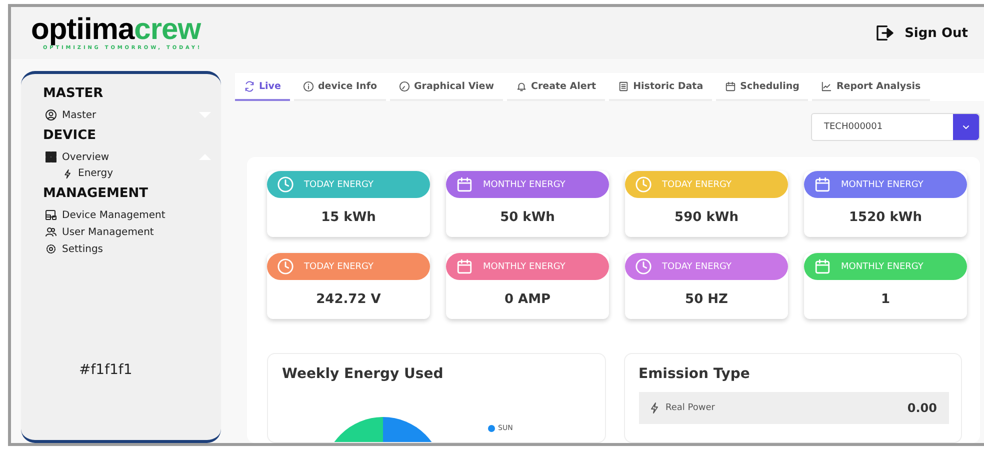 The image size is (984, 449). I want to click on refresh-icon, so click(249, 86).